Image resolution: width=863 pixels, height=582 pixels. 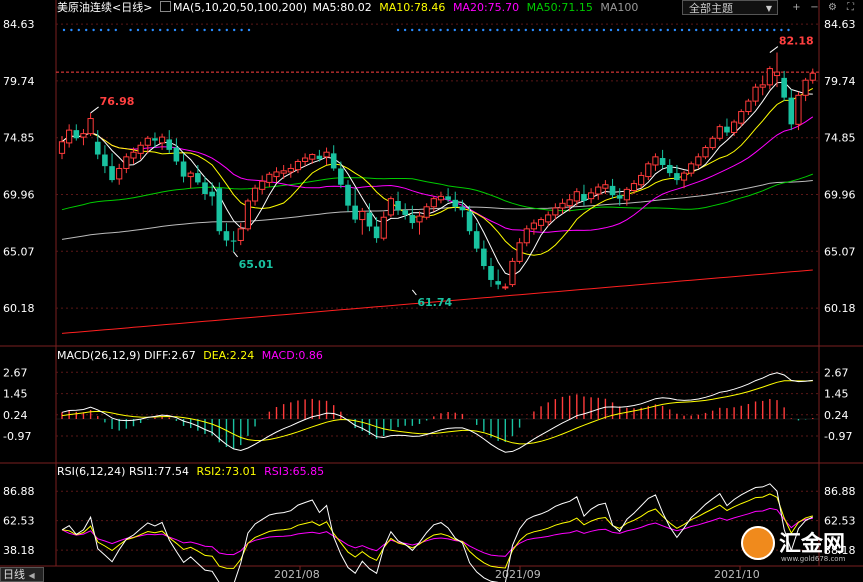 What do you see at coordinates (832, 7) in the screenshot?
I see `settings-icon: ⚙` at bounding box center [832, 7].